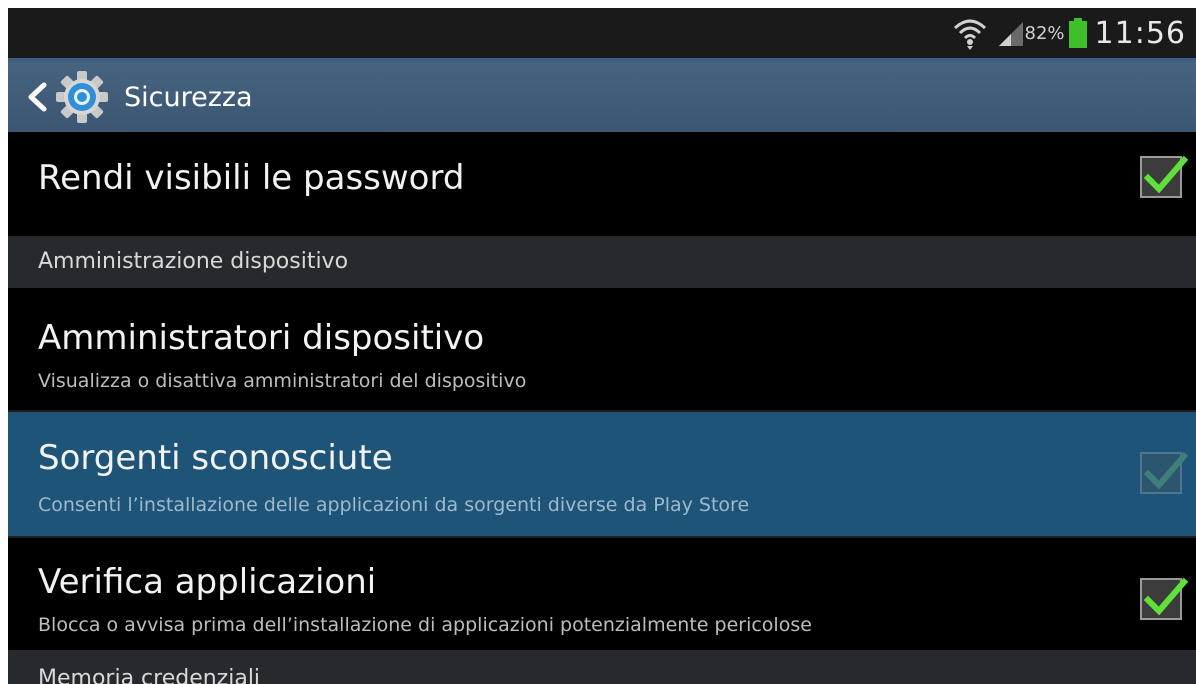 This screenshot has width=1196, height=684. What do you see at coordinates (1010, 34) in the screenshot?
I see `signal-icon` at bounding box center [1010, 34].